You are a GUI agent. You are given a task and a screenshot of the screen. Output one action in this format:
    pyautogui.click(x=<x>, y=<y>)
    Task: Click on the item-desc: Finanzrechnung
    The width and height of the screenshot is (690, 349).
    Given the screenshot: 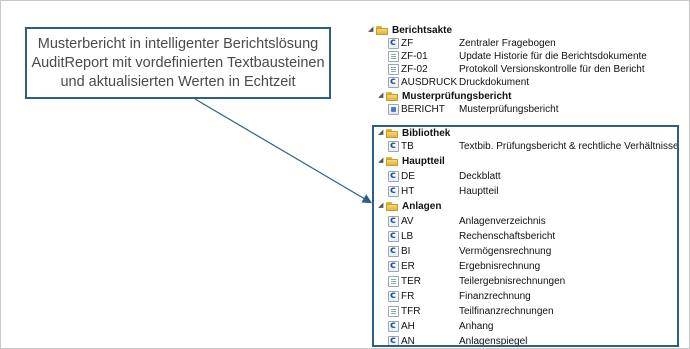 What is the action you would take?
    pyautogui.click(x=495, y=296)
    